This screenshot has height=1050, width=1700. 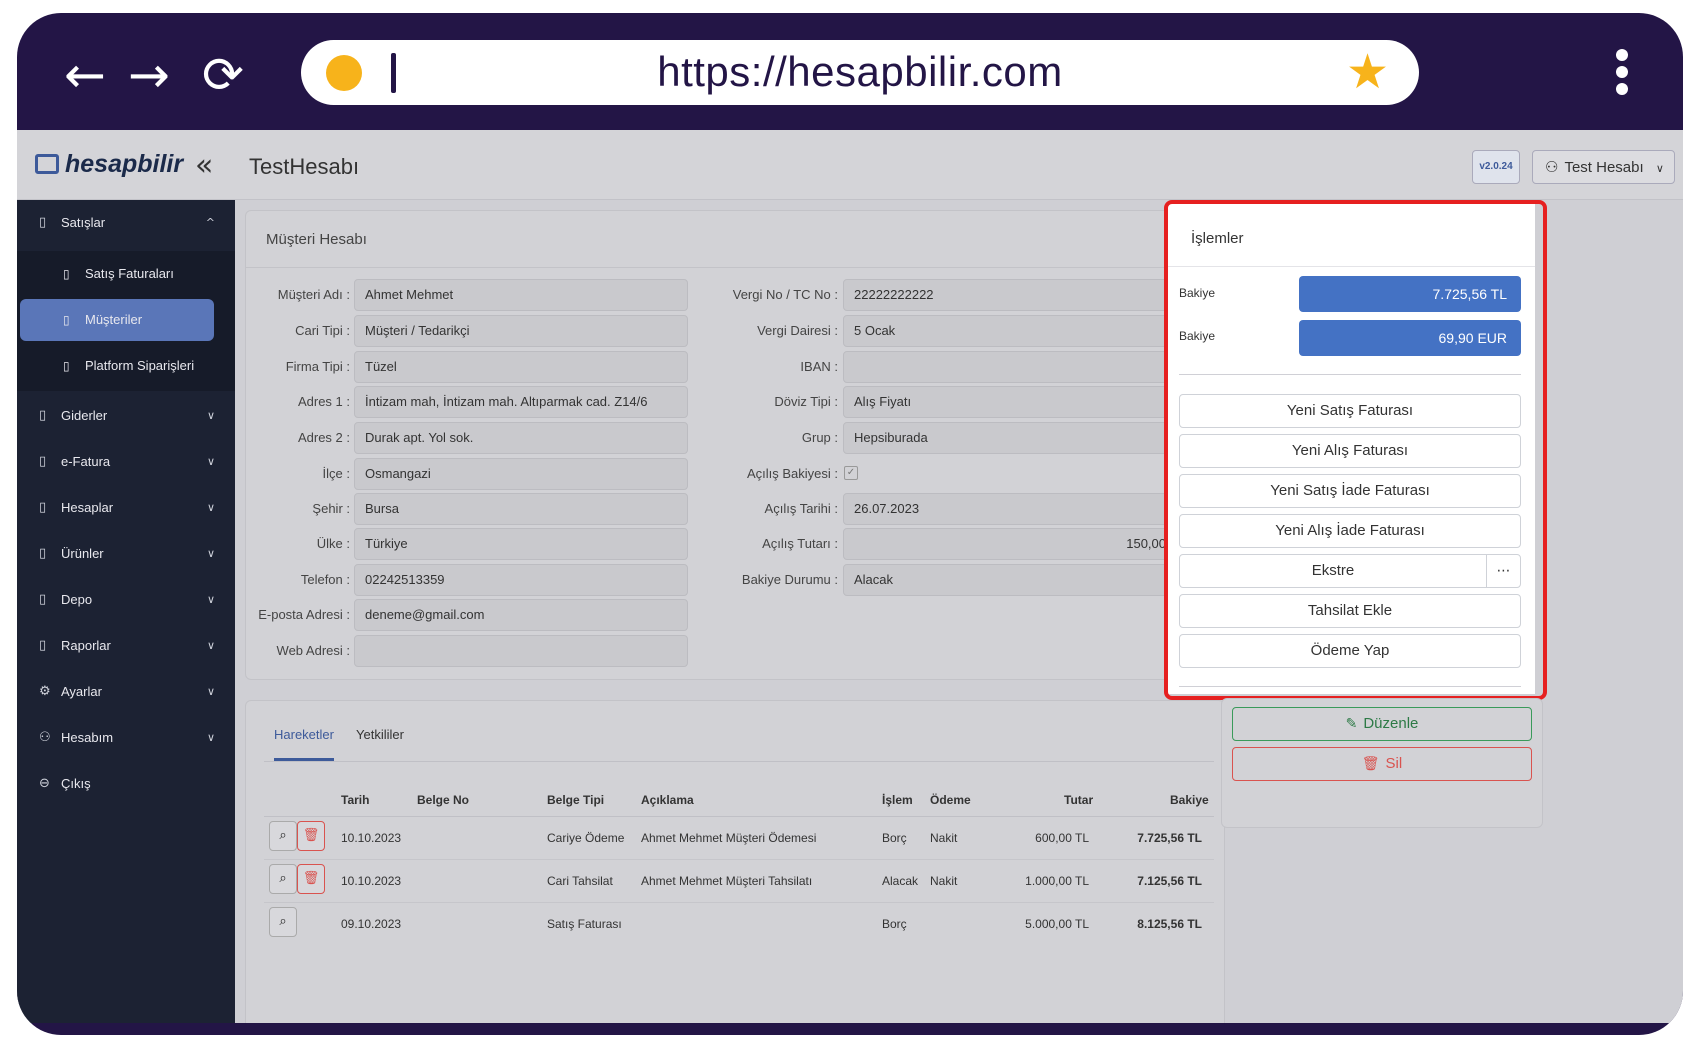 What do you see at coordinates (521, 509) in the screenshot?
I see `city-field: Bursa` at bounding box center [521, 509].